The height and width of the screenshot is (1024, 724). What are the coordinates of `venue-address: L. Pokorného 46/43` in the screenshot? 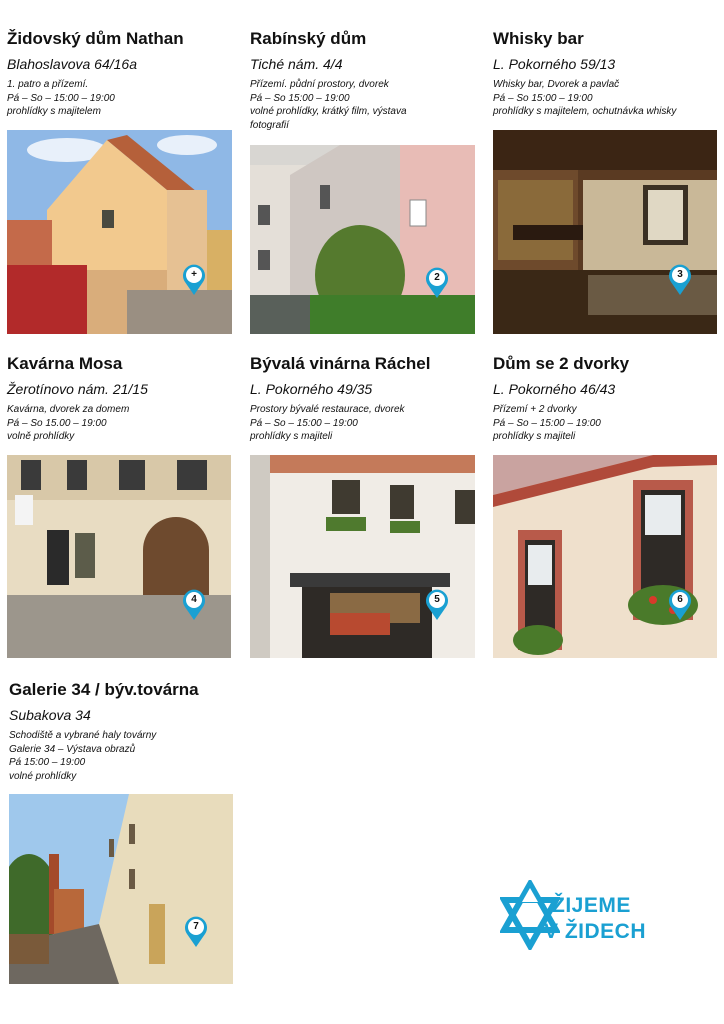 It's located at (554, 389).